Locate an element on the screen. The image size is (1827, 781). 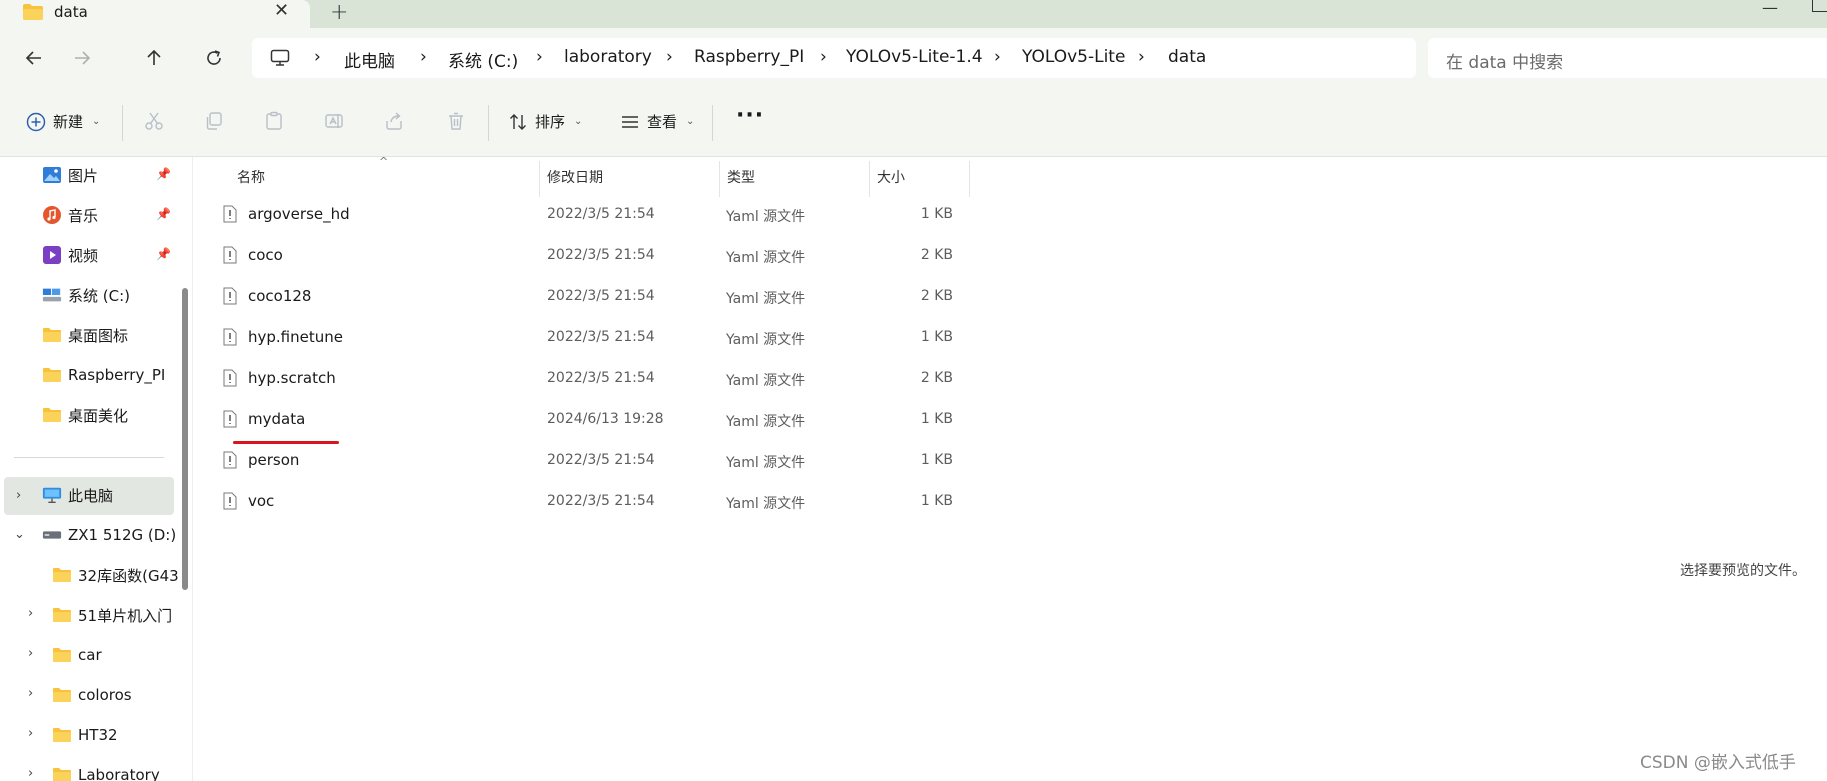
forward-button is located at coordinates (82, 58).